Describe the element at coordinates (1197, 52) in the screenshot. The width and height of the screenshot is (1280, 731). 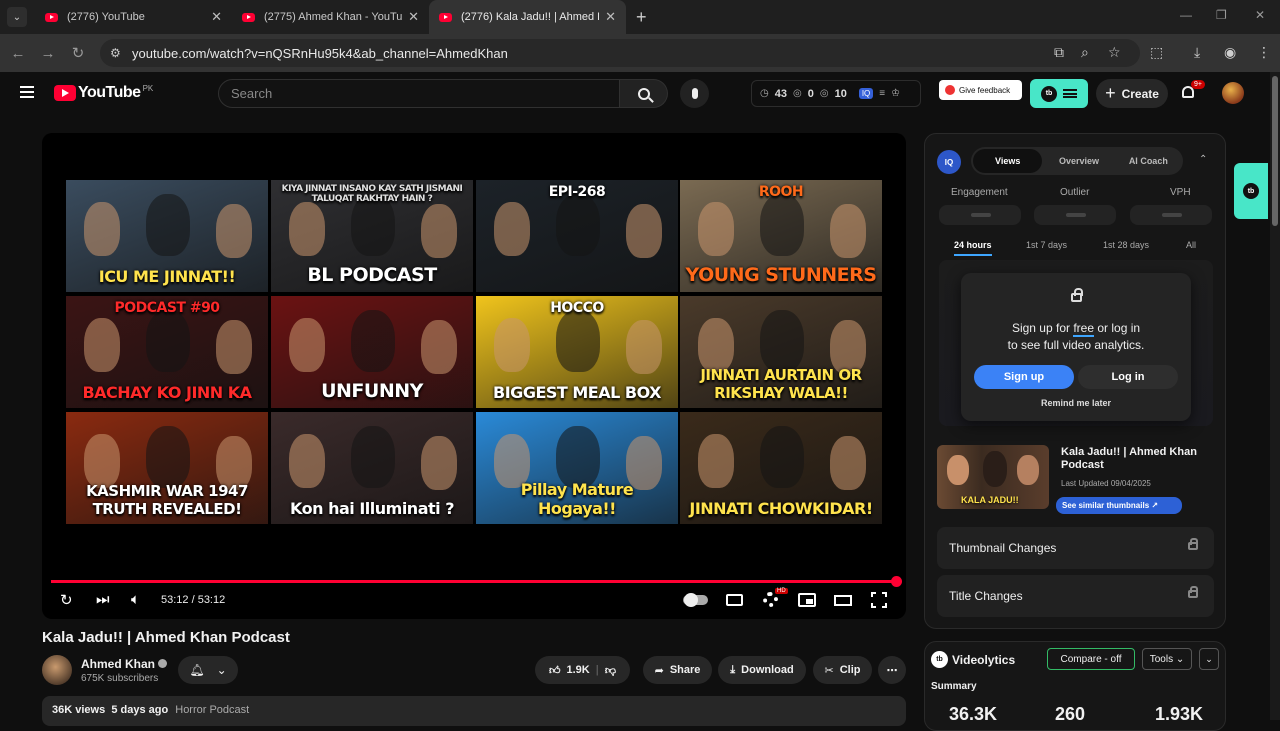
I see `downloads-icon: ⤓` at that location.